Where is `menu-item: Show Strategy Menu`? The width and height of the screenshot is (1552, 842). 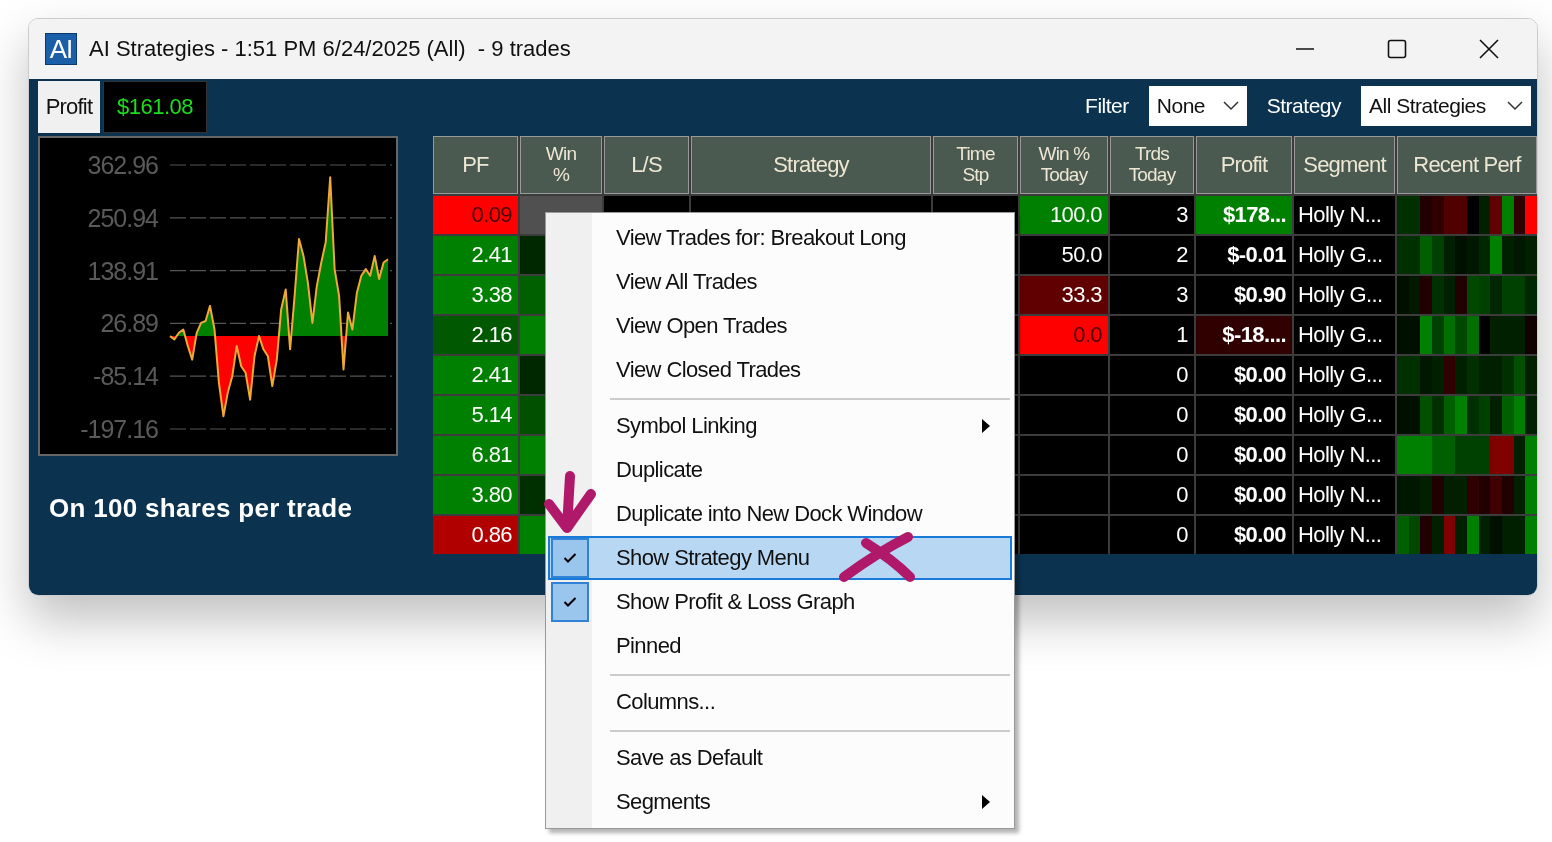 menu-item: Show Strategy Menu is located at coordinates (780, 558).